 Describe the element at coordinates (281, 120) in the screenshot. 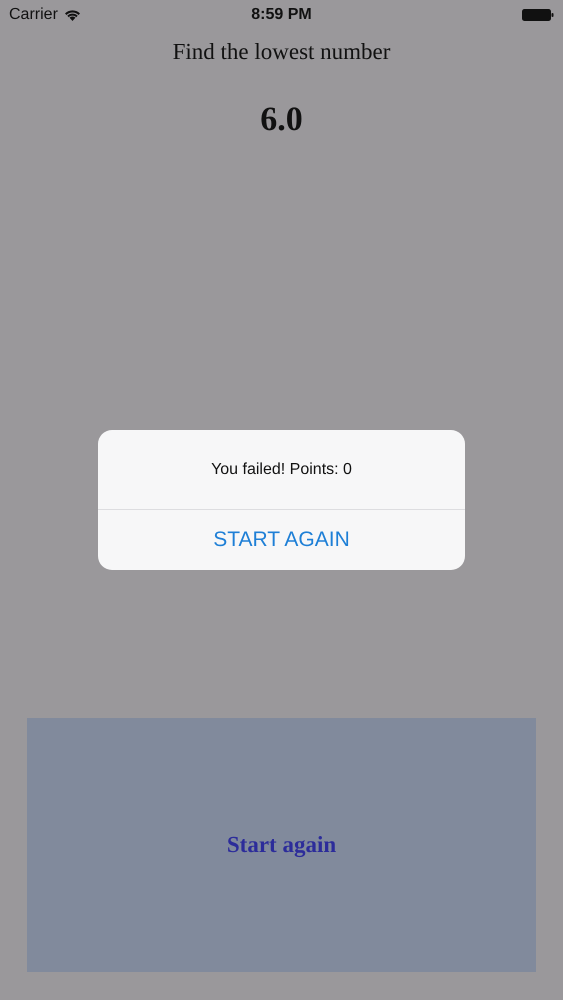

I see `number-text: 6.0` at that location.